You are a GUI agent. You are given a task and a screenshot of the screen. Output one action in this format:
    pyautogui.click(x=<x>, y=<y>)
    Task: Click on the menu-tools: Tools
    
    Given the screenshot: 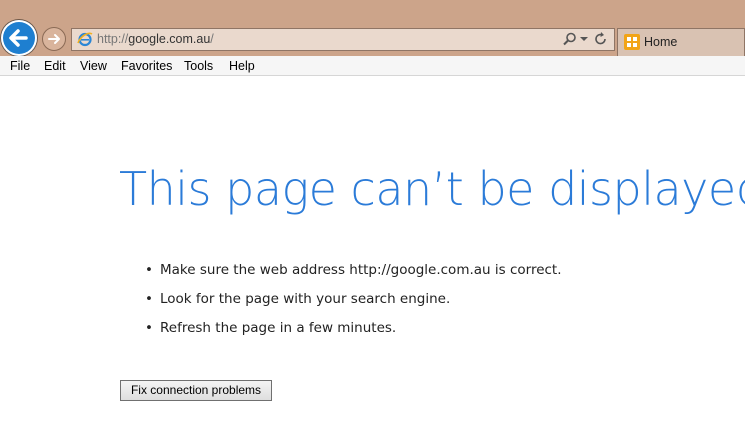 What is the action you would take?
    pyautogui.click(x=198, y=66)
    